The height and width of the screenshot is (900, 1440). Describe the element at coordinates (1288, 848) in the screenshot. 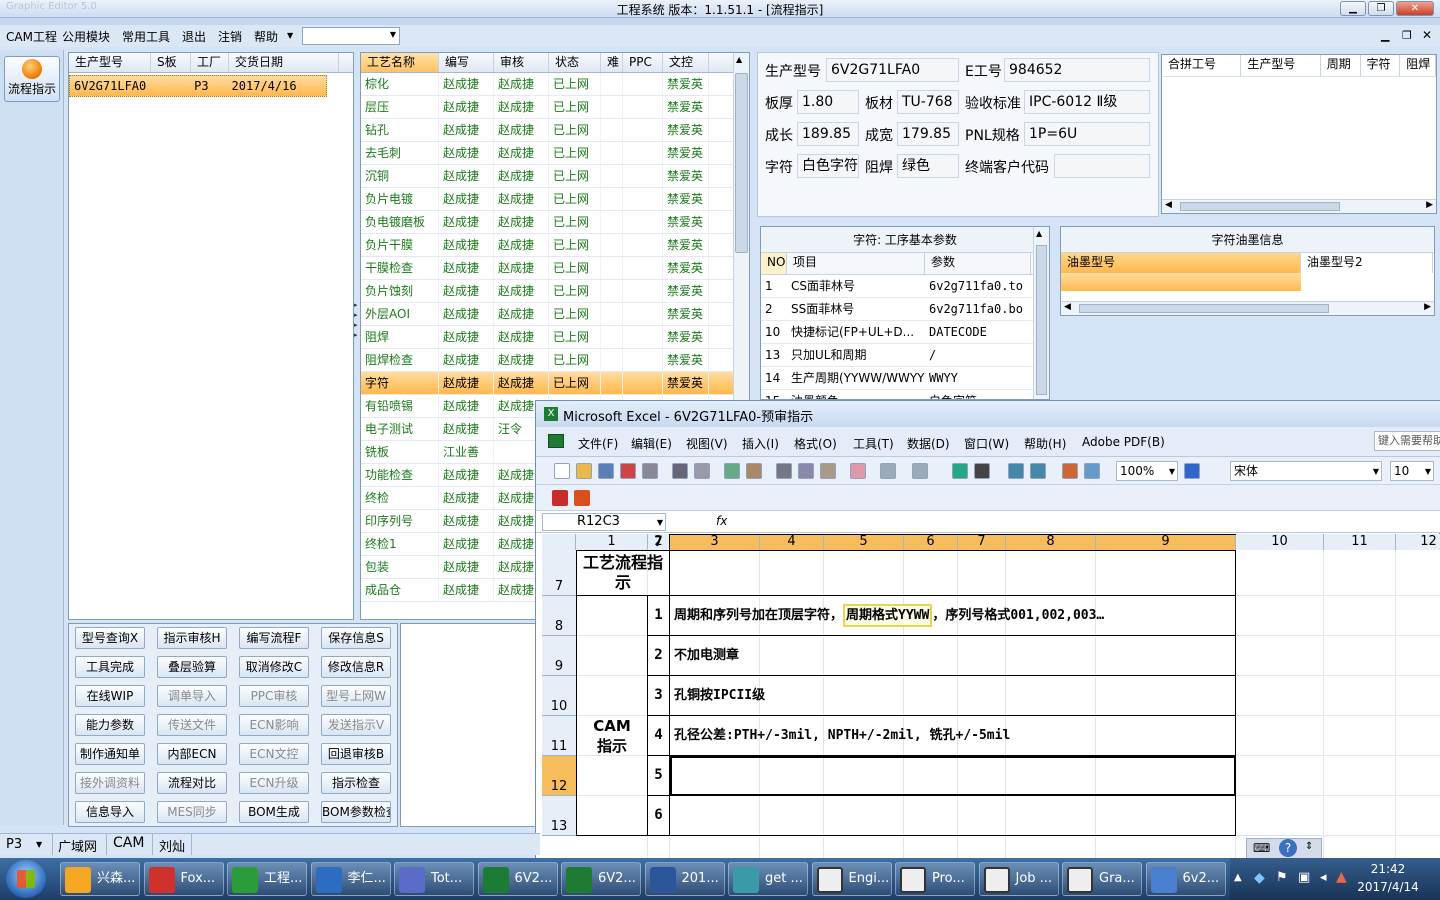

I see `help-circle-icon: ?` at that location.